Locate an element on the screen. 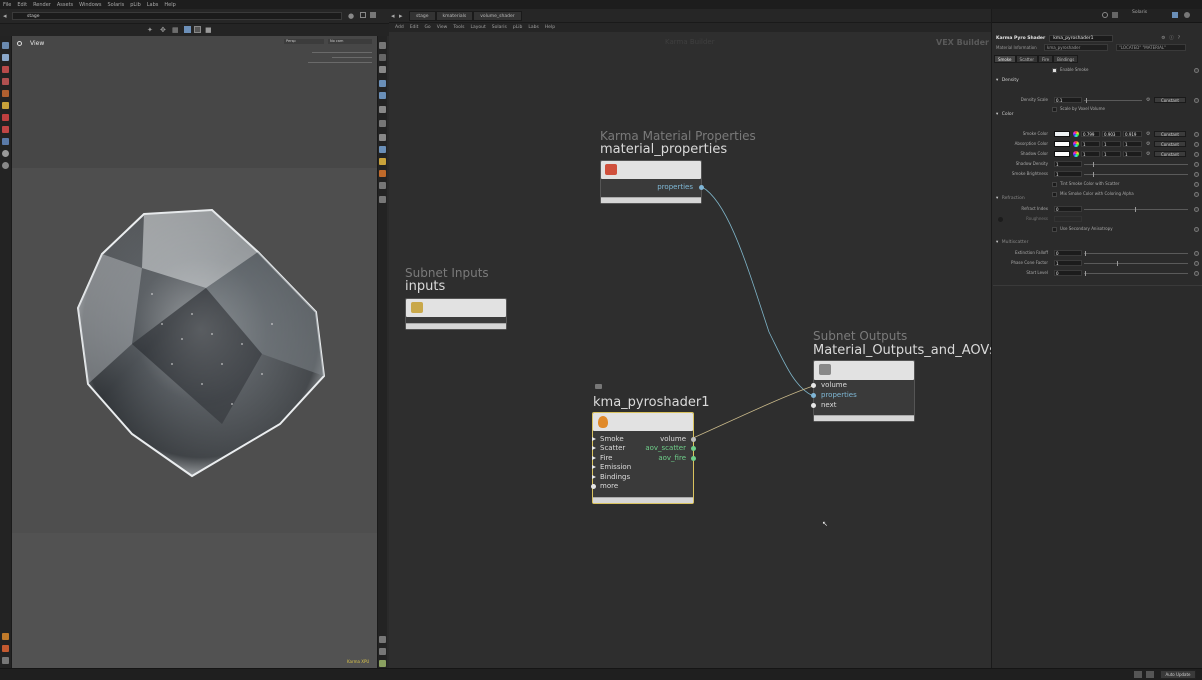 The width and height of the screenshot is (1202, 680). more-input-port is located at coordinates (593, 486).